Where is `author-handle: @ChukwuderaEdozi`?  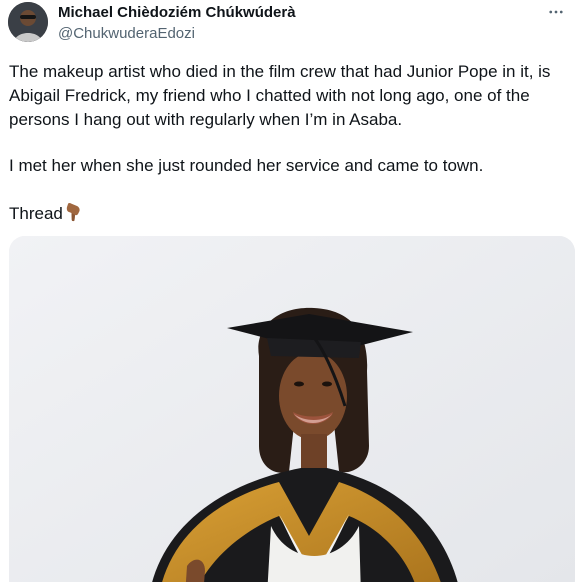 author-handle: @ChukwuderaEdozi is located at coordinates (126, 33).